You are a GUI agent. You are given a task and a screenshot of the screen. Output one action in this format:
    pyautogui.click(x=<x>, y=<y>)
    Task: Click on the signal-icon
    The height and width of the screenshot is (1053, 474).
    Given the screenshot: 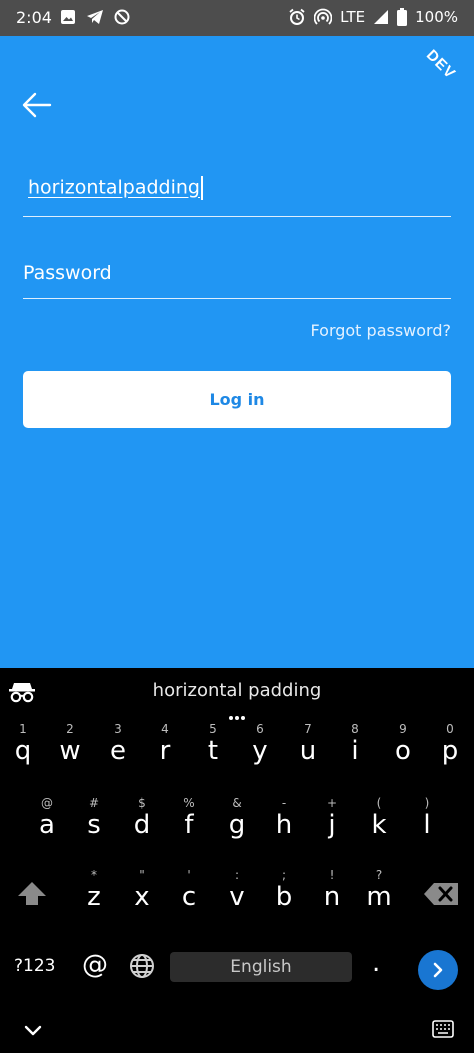 What is the action you would take?
    pyautogui.click(x=381, y=17)
    